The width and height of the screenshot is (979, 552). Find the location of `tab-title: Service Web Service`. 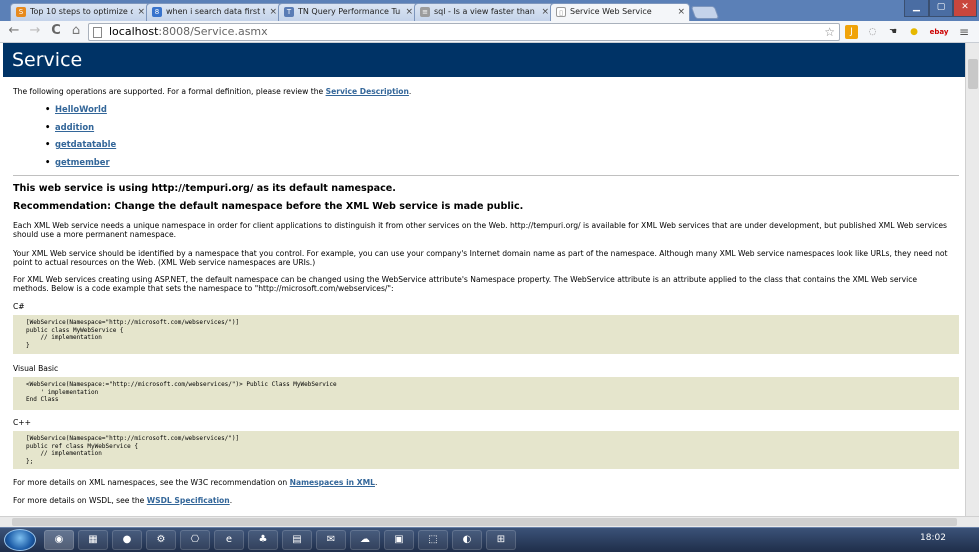

tab-title: Service Web Service is located at coordinates (611, 11).